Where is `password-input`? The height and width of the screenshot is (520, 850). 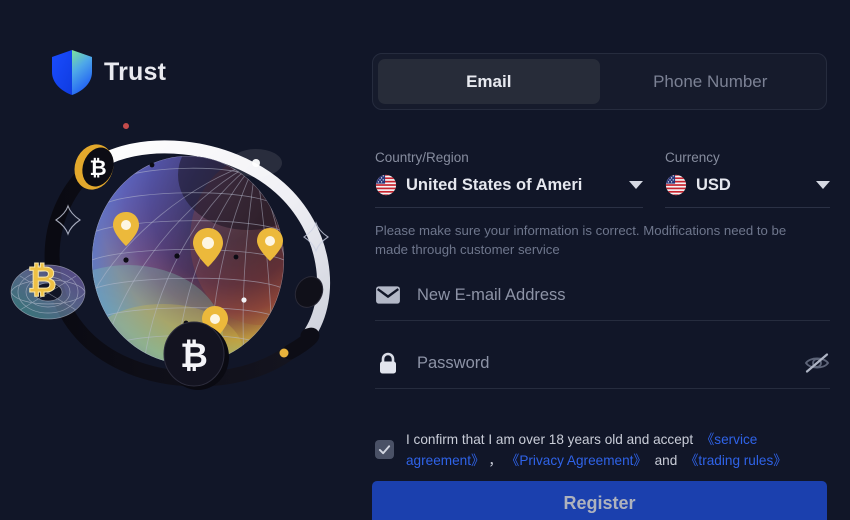
password-input is located at coordinates (610, 363).